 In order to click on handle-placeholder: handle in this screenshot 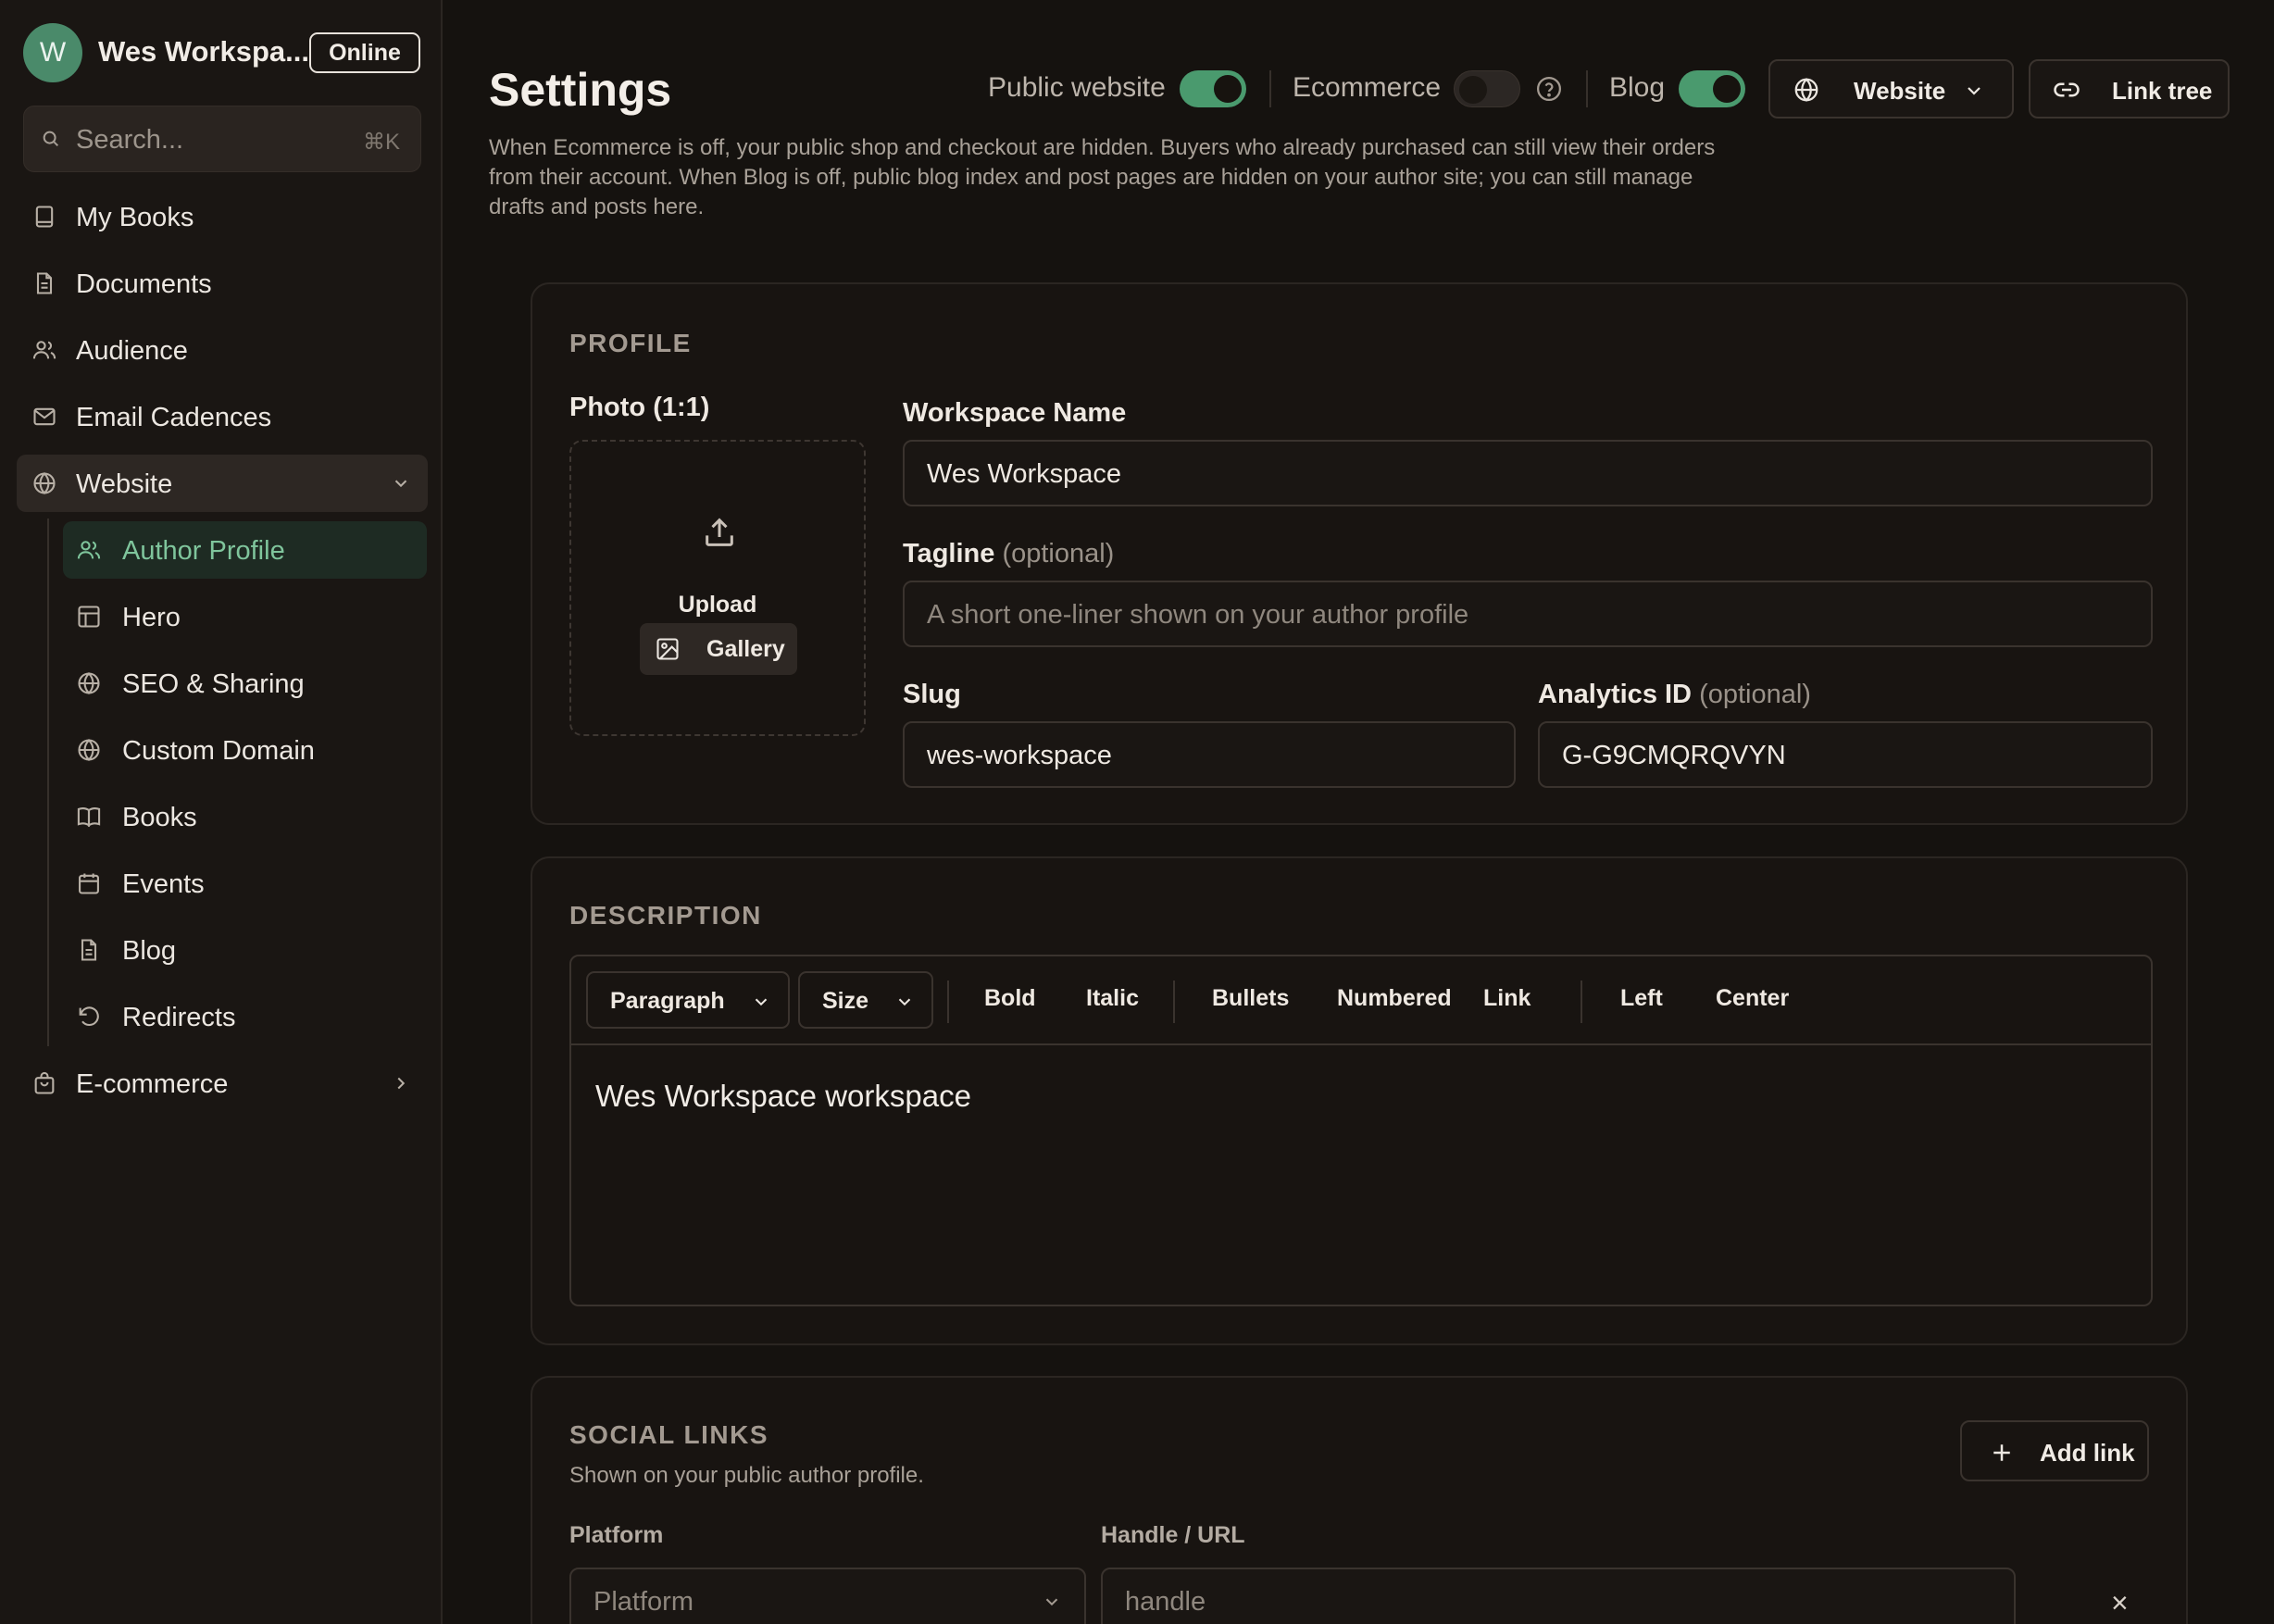, I will do `click(1165, 1602)`.